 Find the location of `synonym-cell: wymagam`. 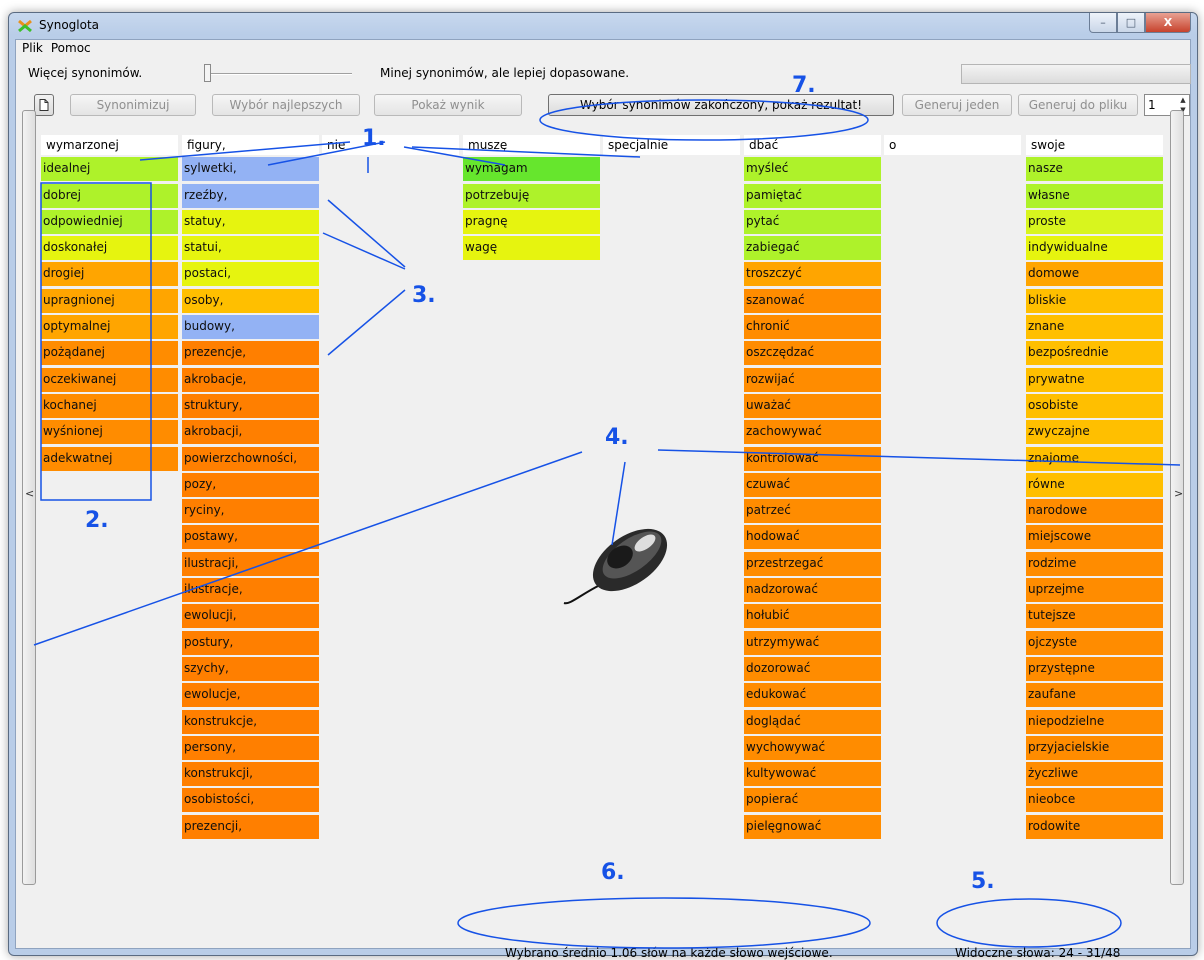

synonym-cell: wymagam is located at coordinates (531, 169).